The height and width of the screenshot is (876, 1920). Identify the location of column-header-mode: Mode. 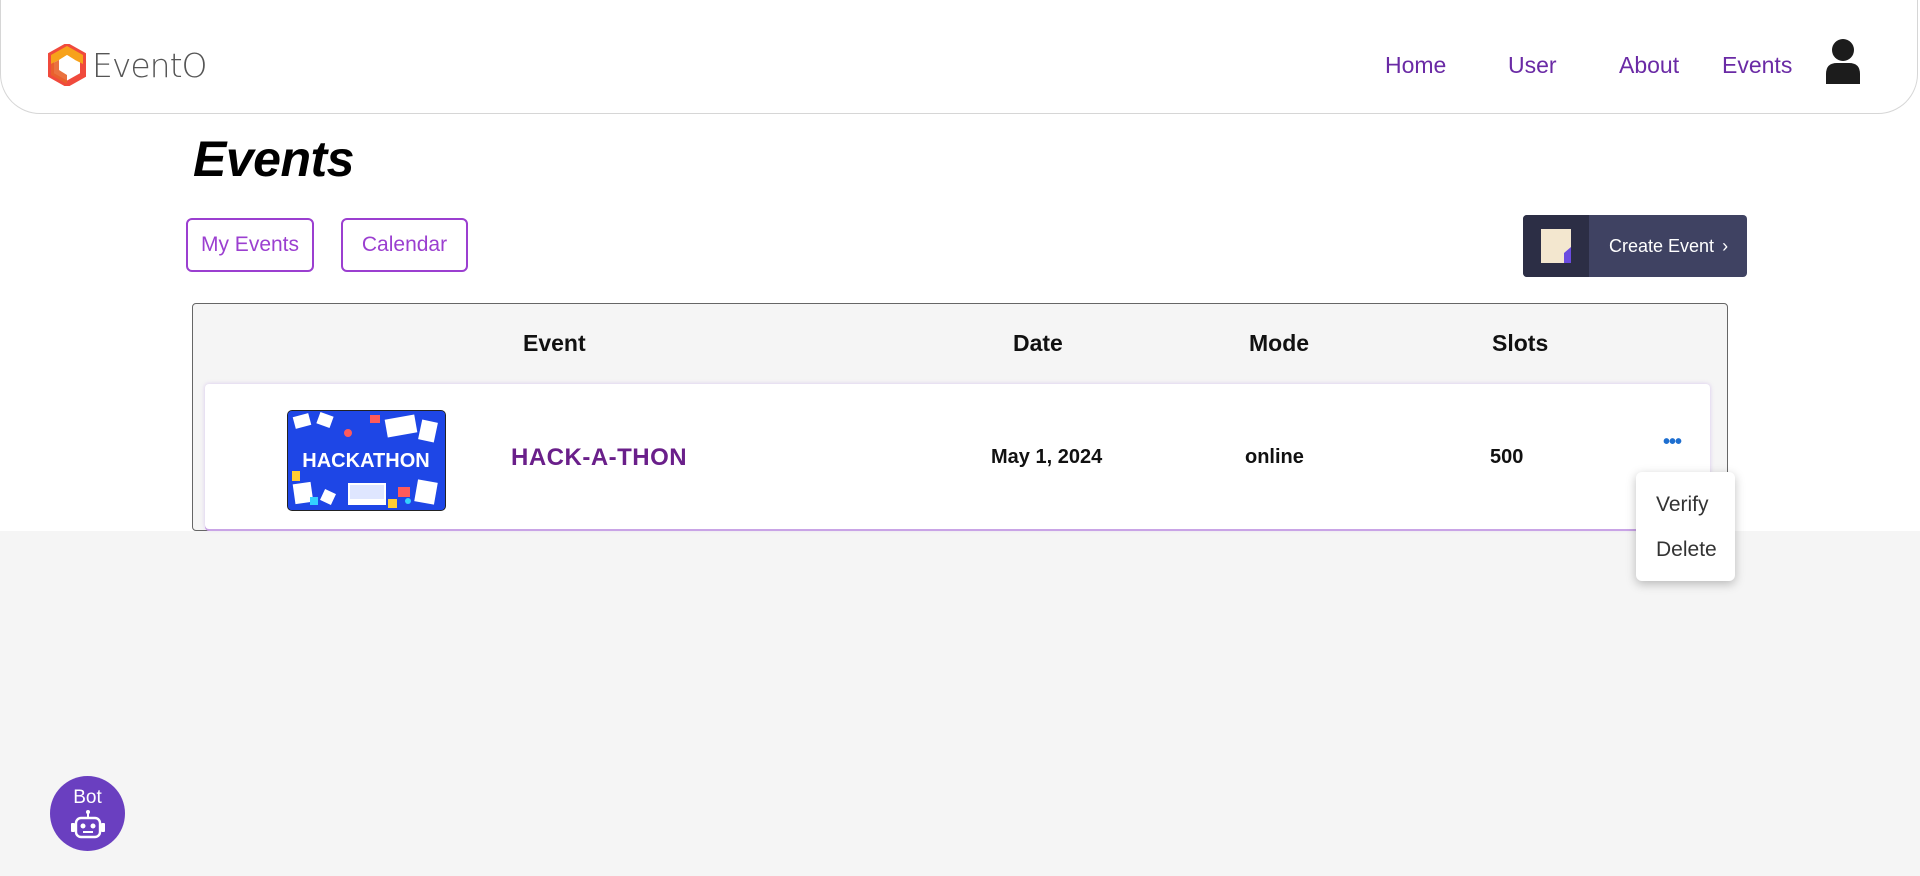
(1279, 343).